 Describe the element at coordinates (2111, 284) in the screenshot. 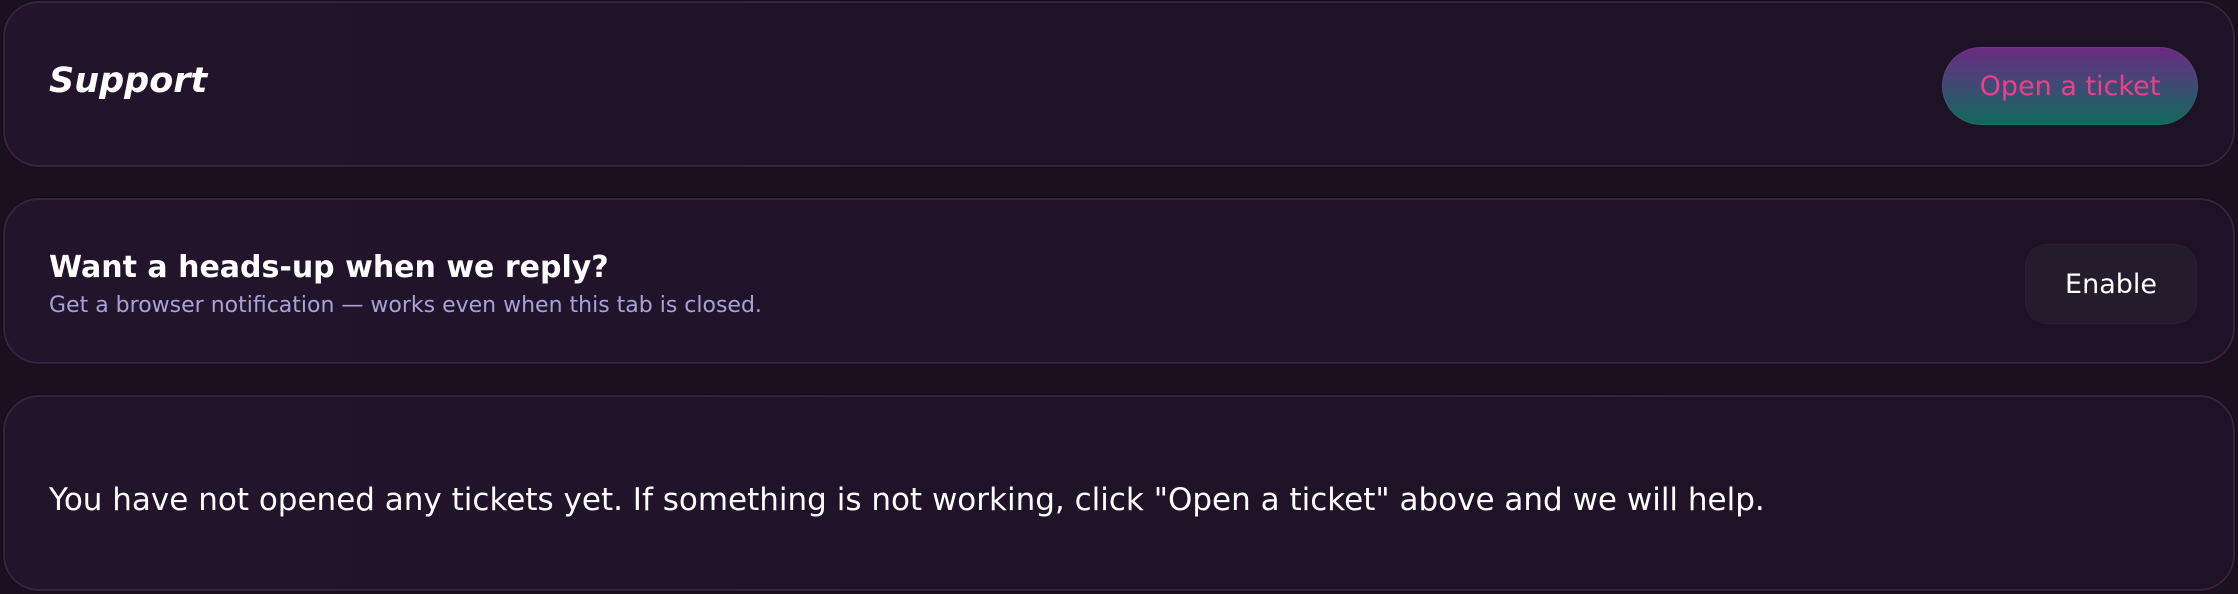

I see `enable-notifications-button: Enable` at that location.